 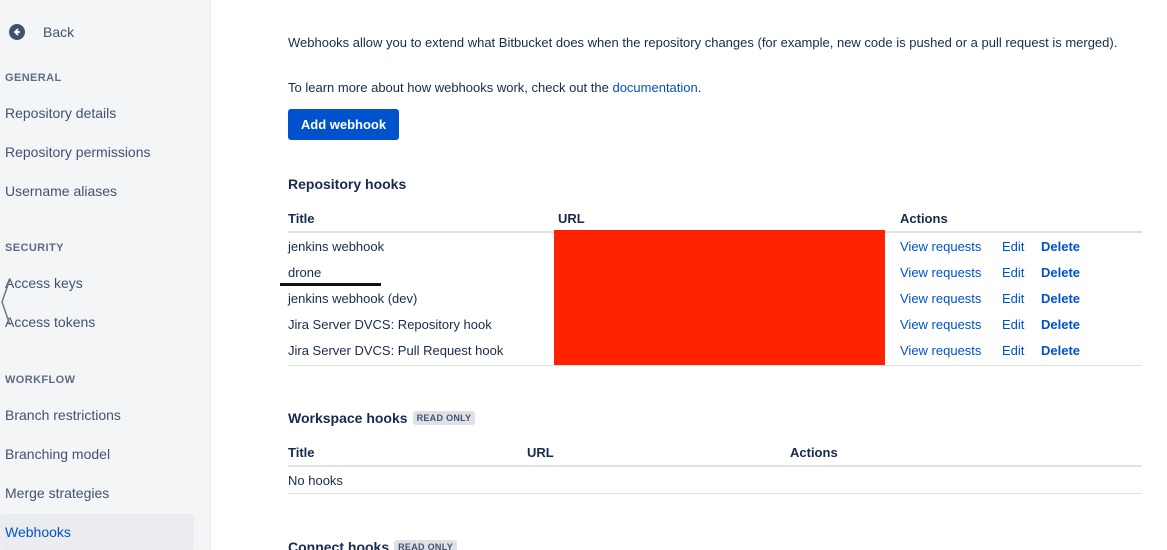 What do you see at coordinates (347, 184) in the screenshot?
I see `repository-hooks-heading: Repository hooks` at bounding box center [347, 184].